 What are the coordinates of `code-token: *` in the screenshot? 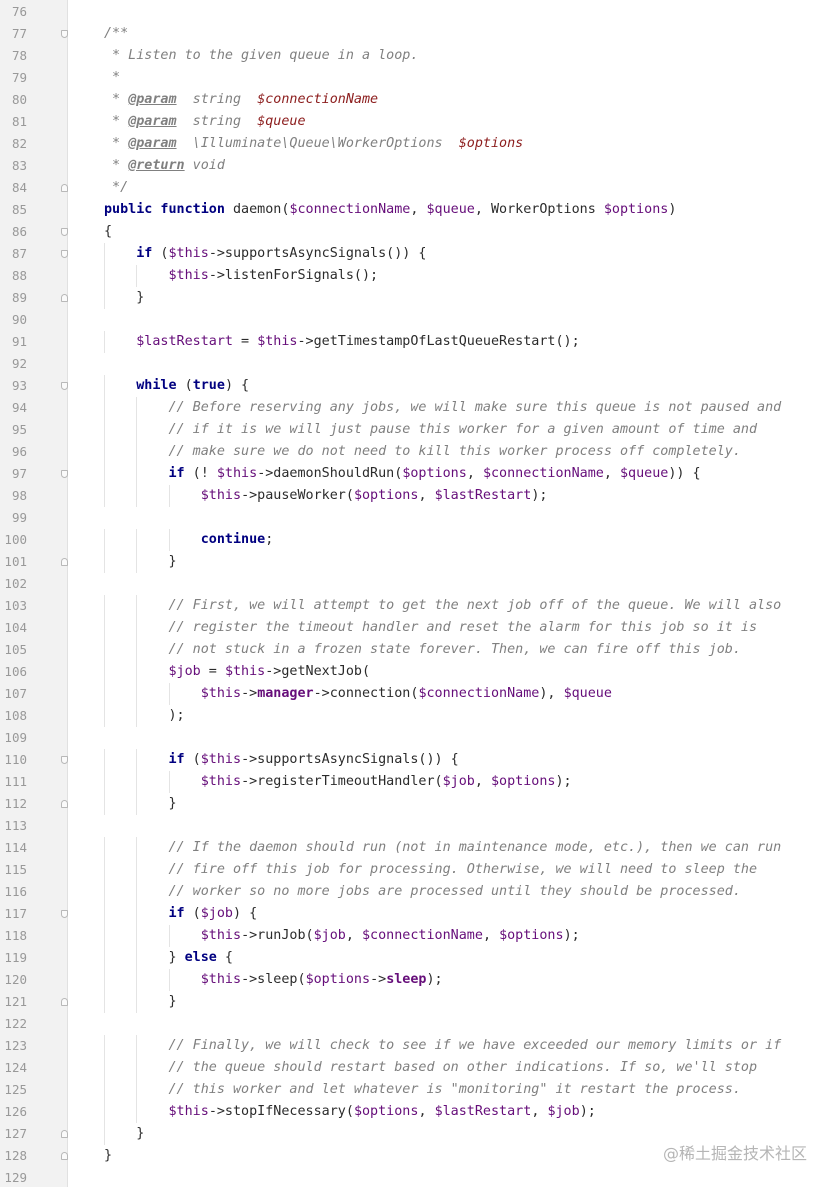 It's located at (116, 99).